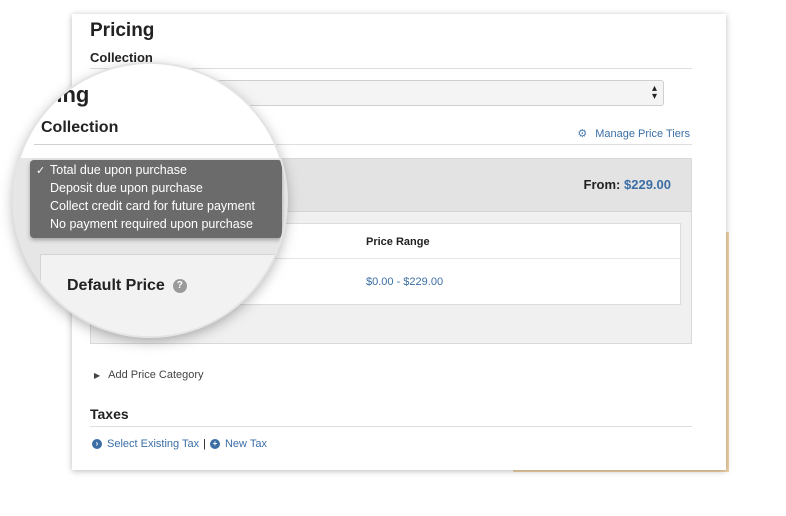 The height and width of the screenshot is (516, 786). What do you see at coordinates (582, 134) in the screenshot?
I see `gear-icon: ⚙` at bounding box center [582, 134].